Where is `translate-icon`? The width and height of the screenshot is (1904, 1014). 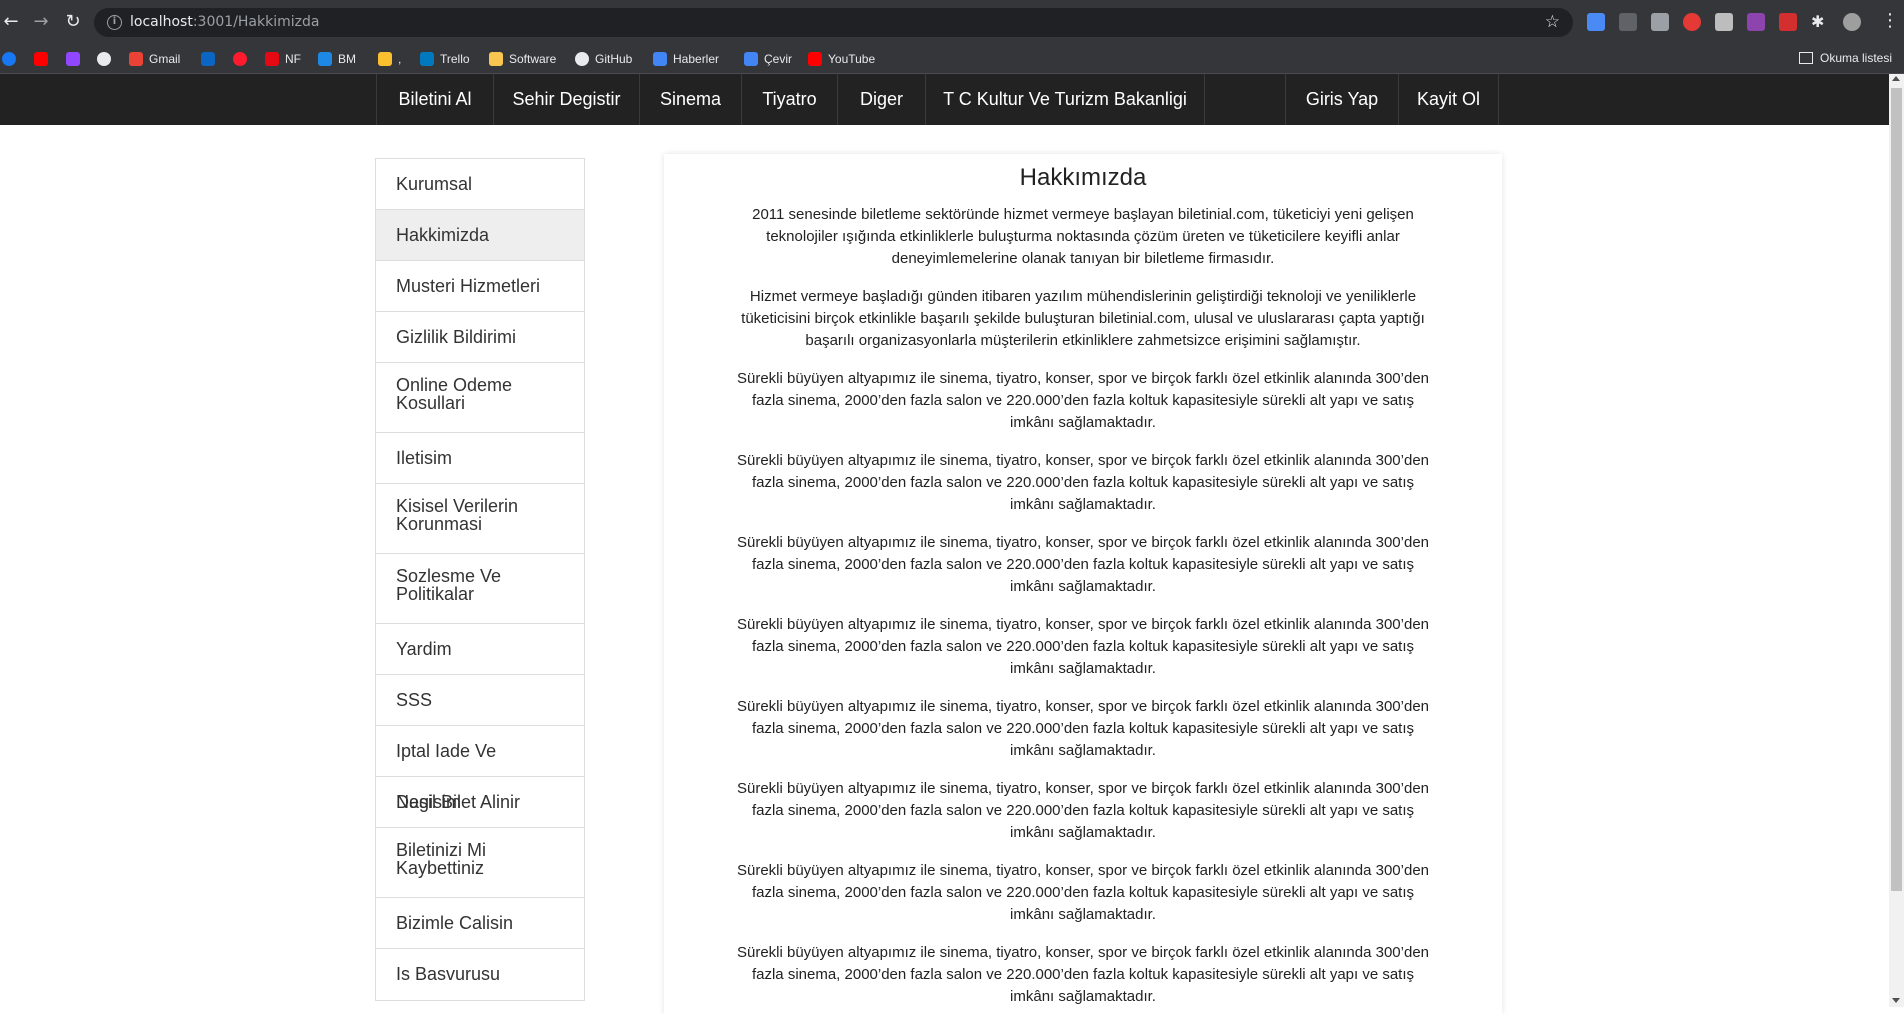 translate-icon is located at coordinates (751, 59).